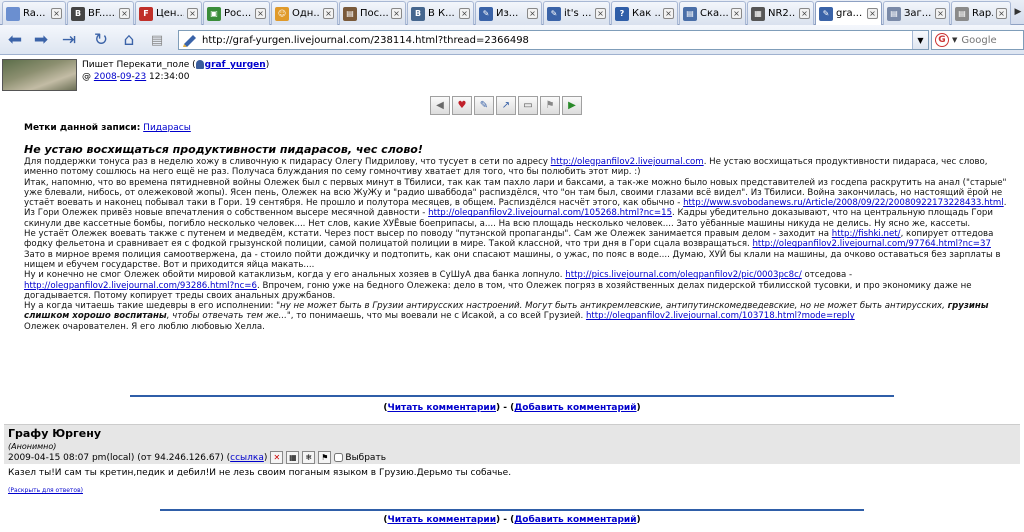 The image size is (1024, 532). I want to click on tab: ✎ gra... ×, so click(848, 13).